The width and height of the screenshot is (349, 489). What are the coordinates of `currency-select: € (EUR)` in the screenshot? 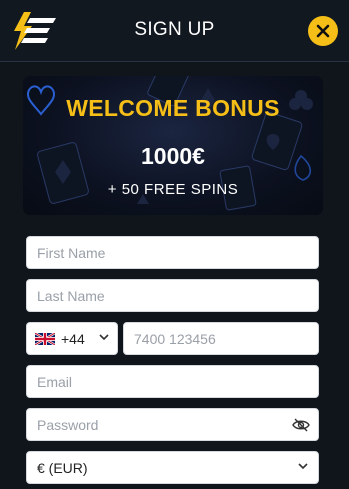 It's located at (172, 467).